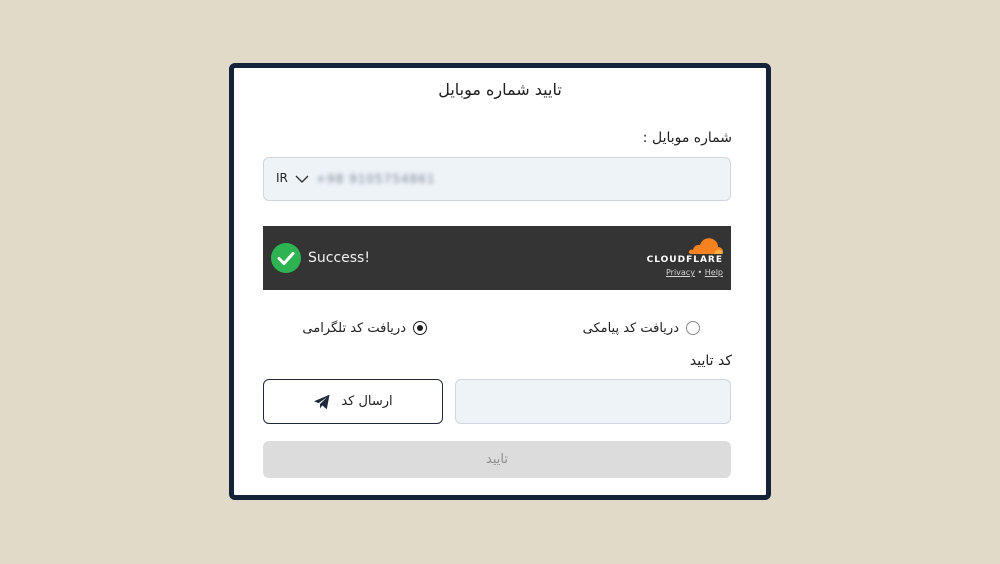  Describe the element at coordinates (684, 260) in the screenshot. I see `cloudflare-brand: CLOUDFLARE` at that location.